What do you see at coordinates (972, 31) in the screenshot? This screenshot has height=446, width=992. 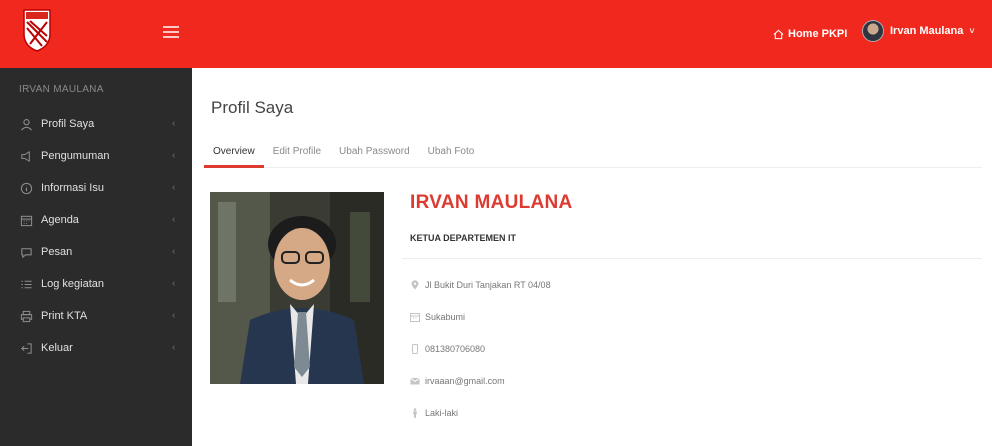 I see `chevron-down-icon: ˅` at bounding box center [972, 31].